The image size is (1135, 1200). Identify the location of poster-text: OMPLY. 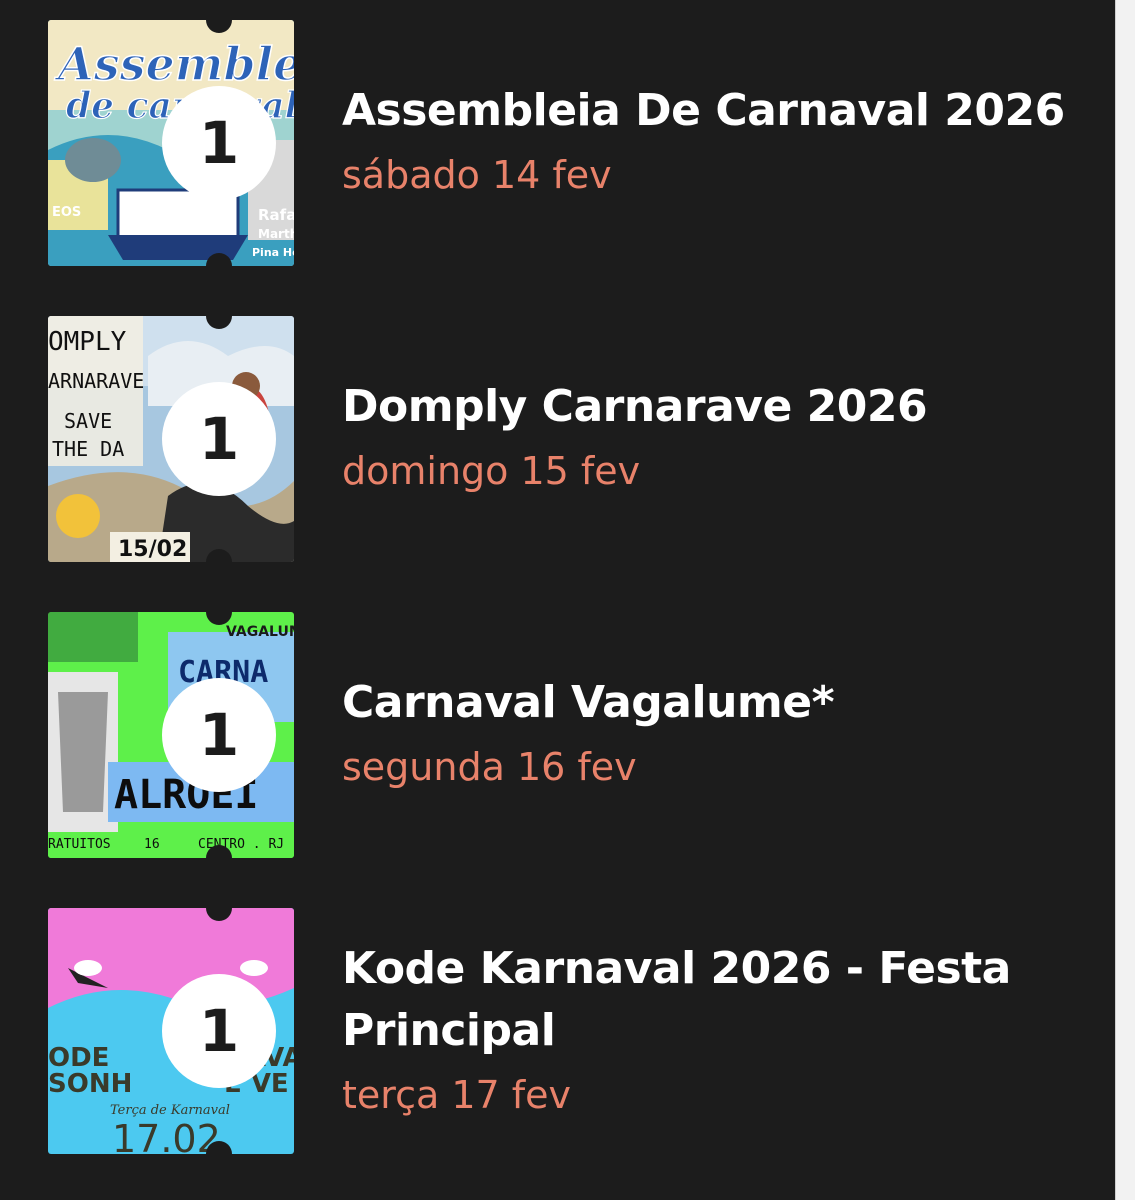
(87, 342).